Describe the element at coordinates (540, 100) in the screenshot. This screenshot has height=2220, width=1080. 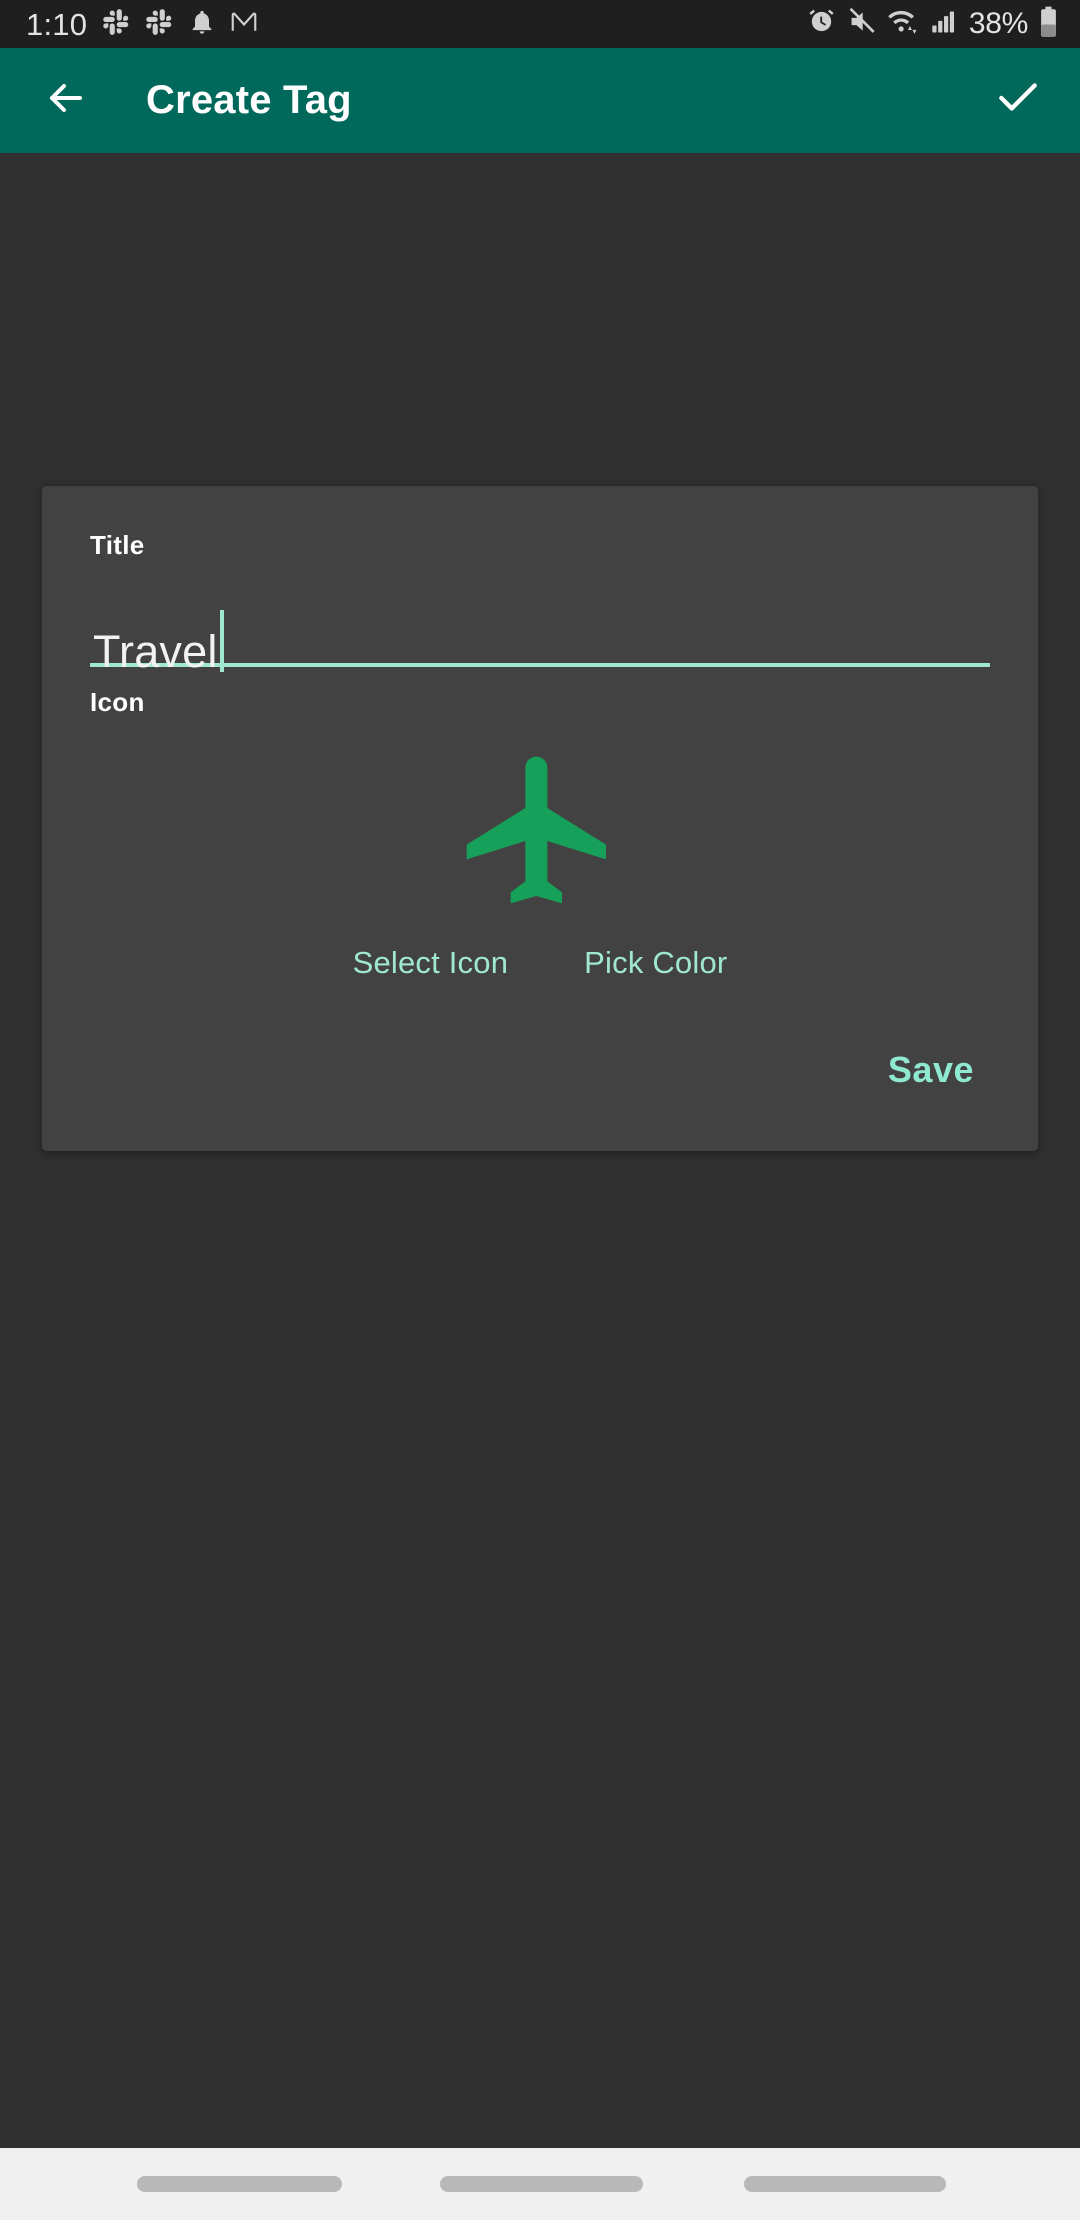
I see `app-bar: Create Tag` at that location.